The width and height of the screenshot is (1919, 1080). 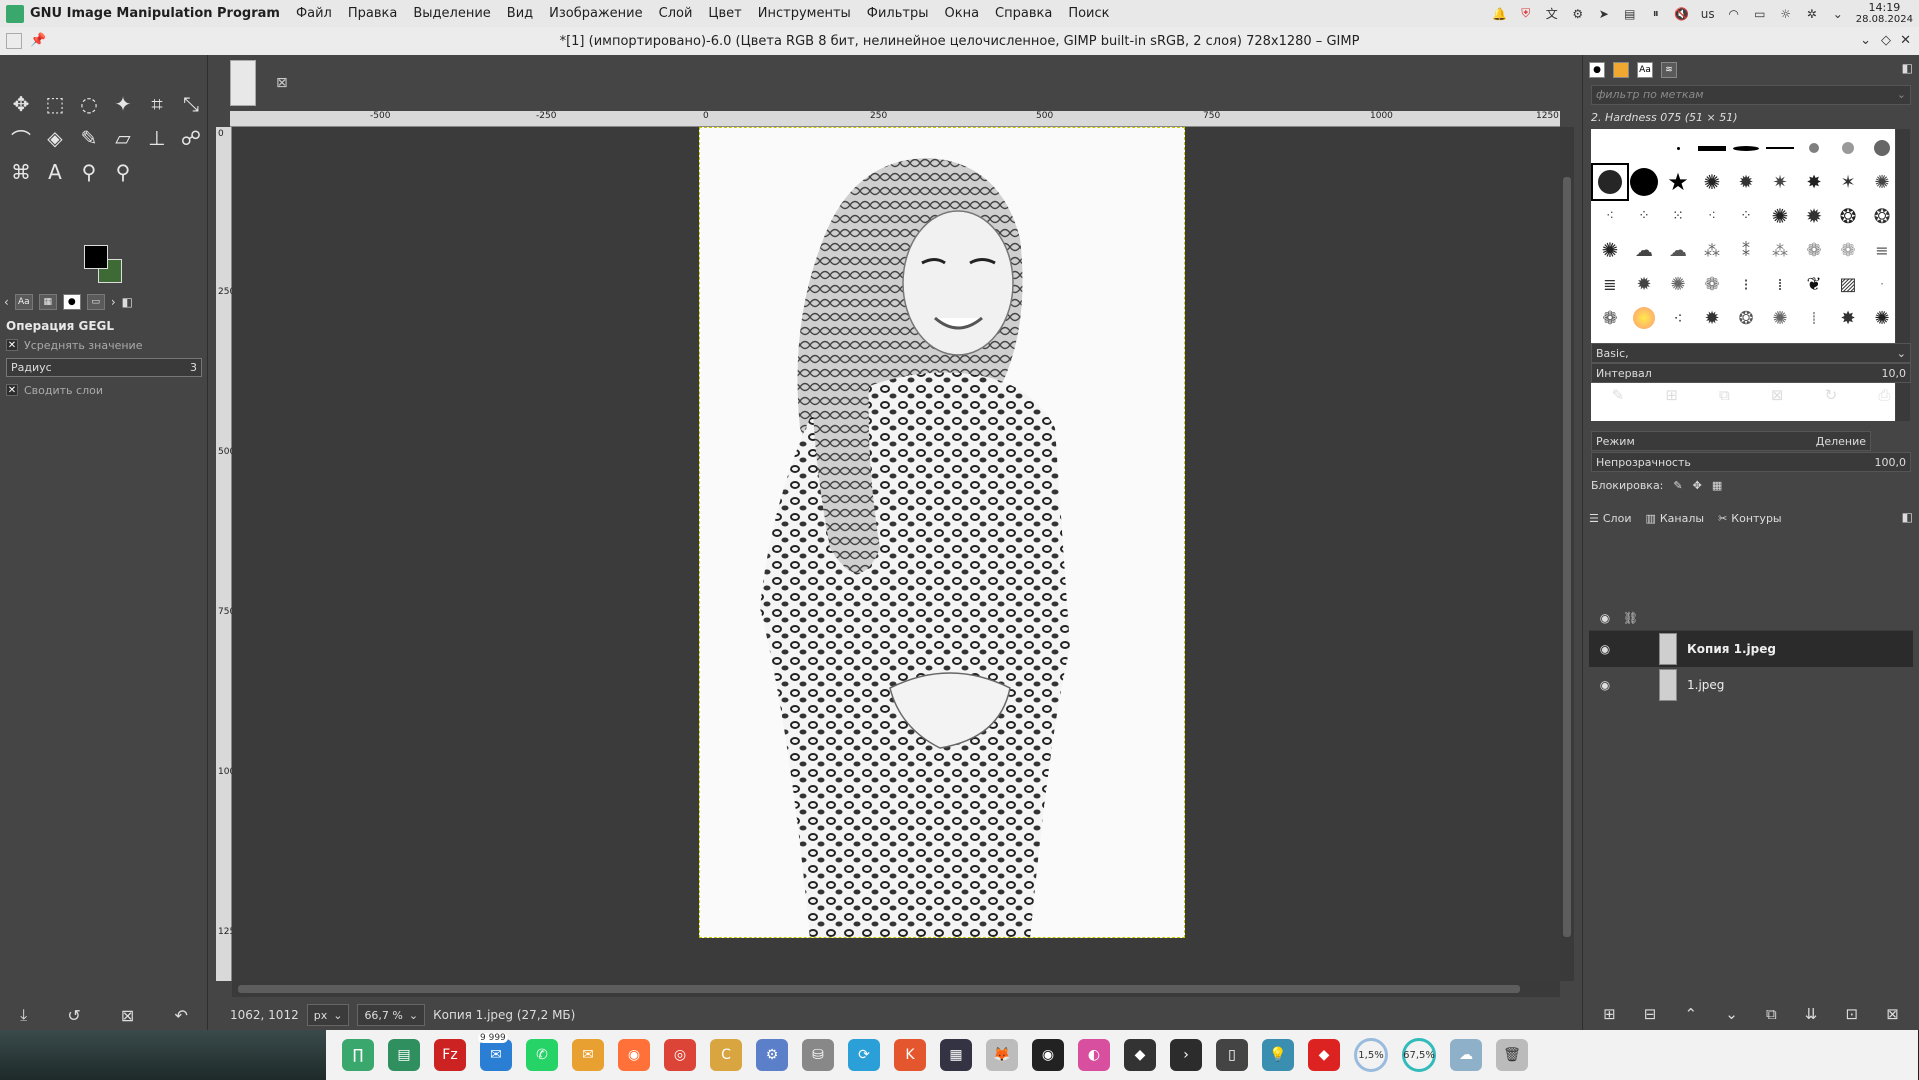 I want to click on lower-layer-icon: ⌄, so click(x=1731, y=1014).